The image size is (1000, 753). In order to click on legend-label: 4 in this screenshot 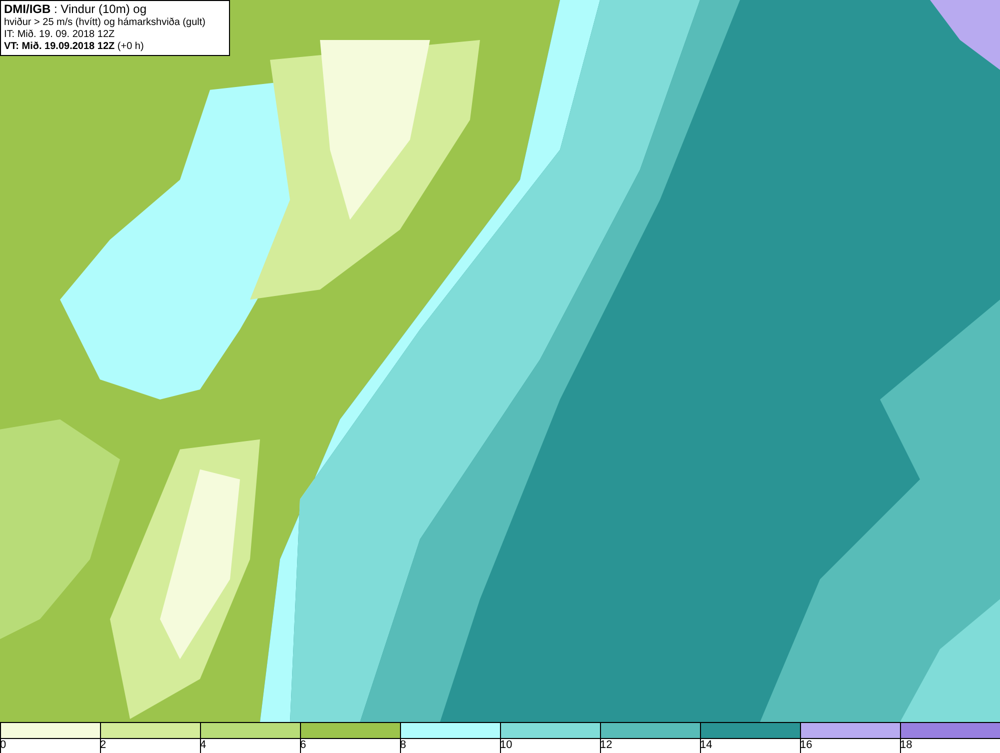, I will do `click(203, 745)`.